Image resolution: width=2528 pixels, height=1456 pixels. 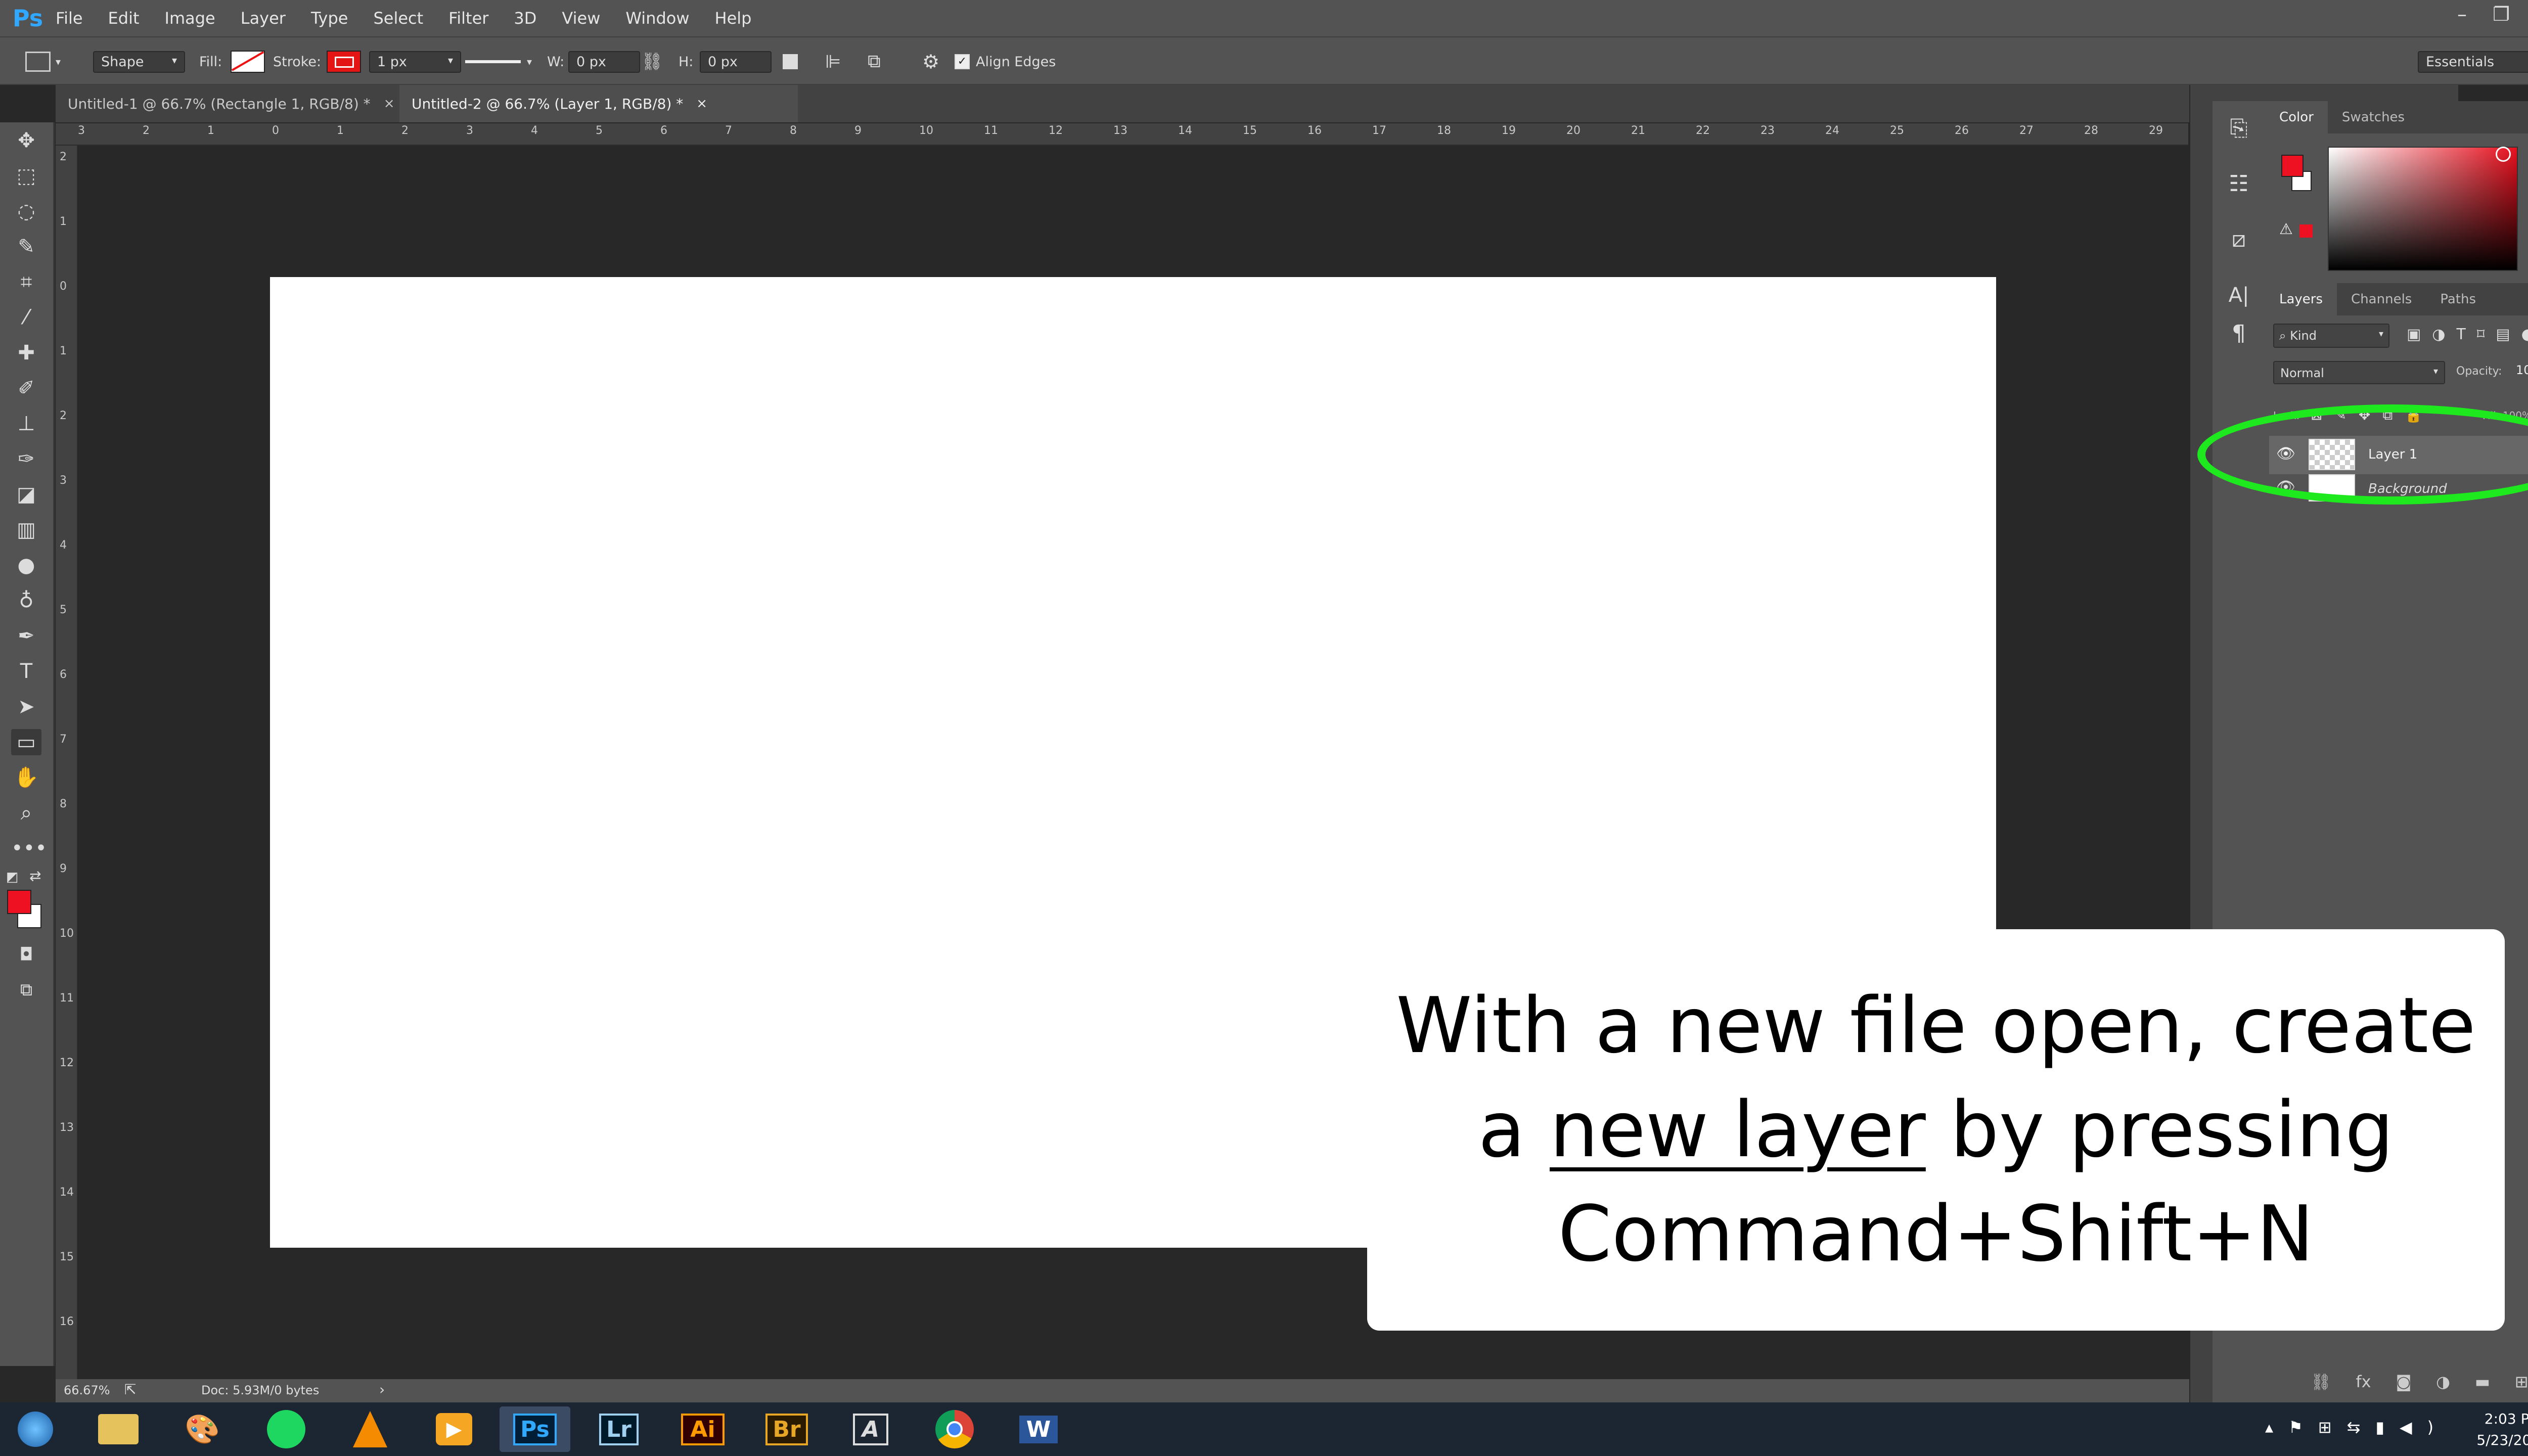 What do you see at coordinates (493, 61) in the screenshot?
I see `stroke-type-select` at bounding box center [493, 61].